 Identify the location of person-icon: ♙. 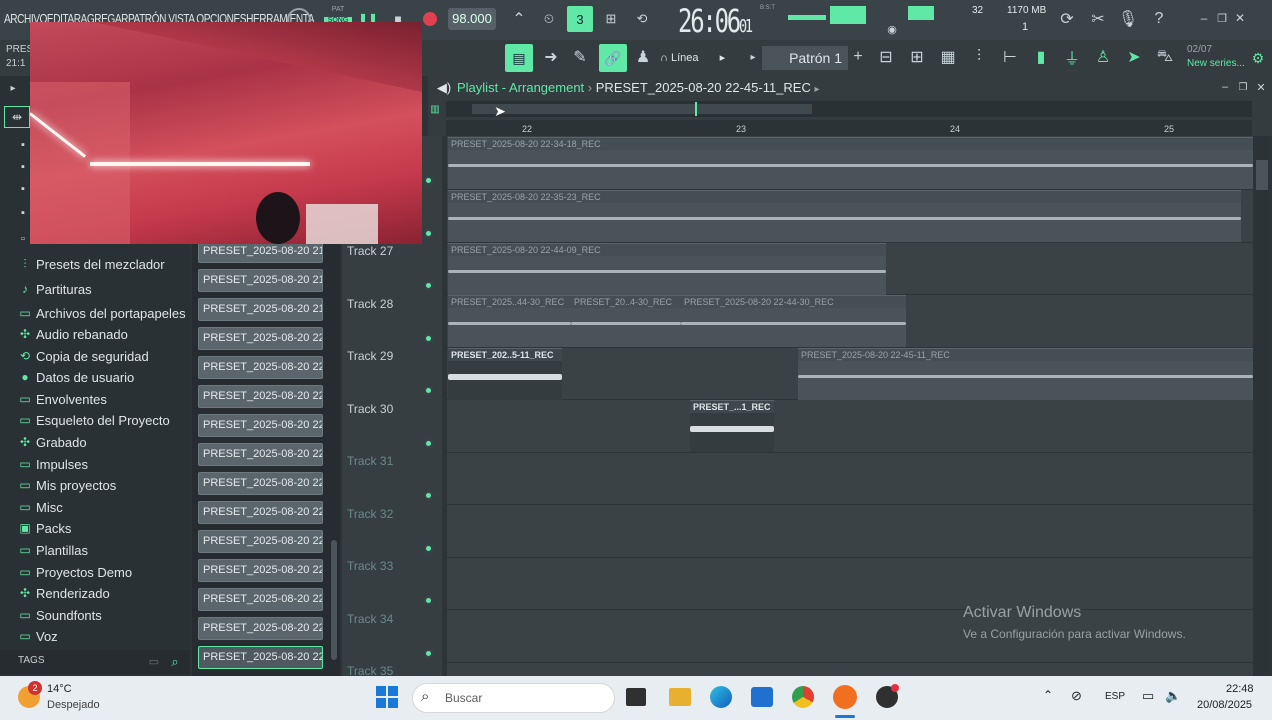
(1103, 57).